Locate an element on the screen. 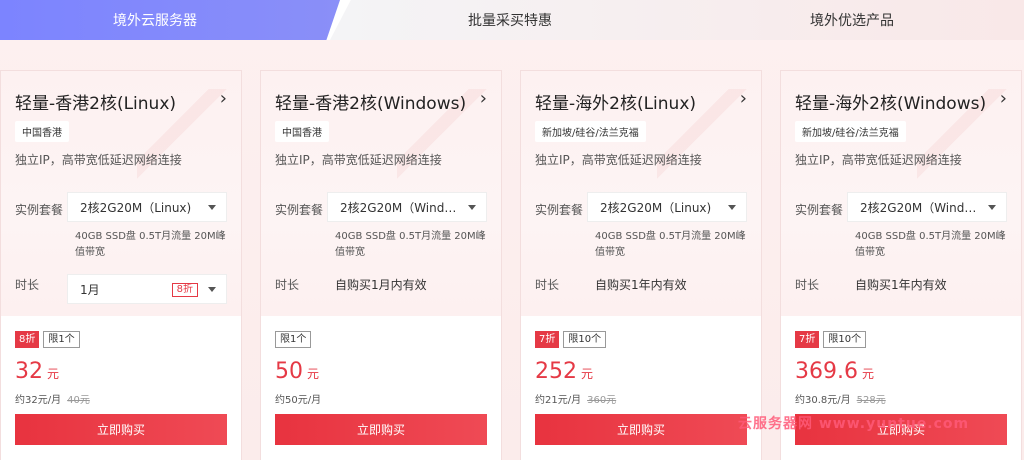  tab-label: 批量采买特惠 is located at coordinates (510, 21).